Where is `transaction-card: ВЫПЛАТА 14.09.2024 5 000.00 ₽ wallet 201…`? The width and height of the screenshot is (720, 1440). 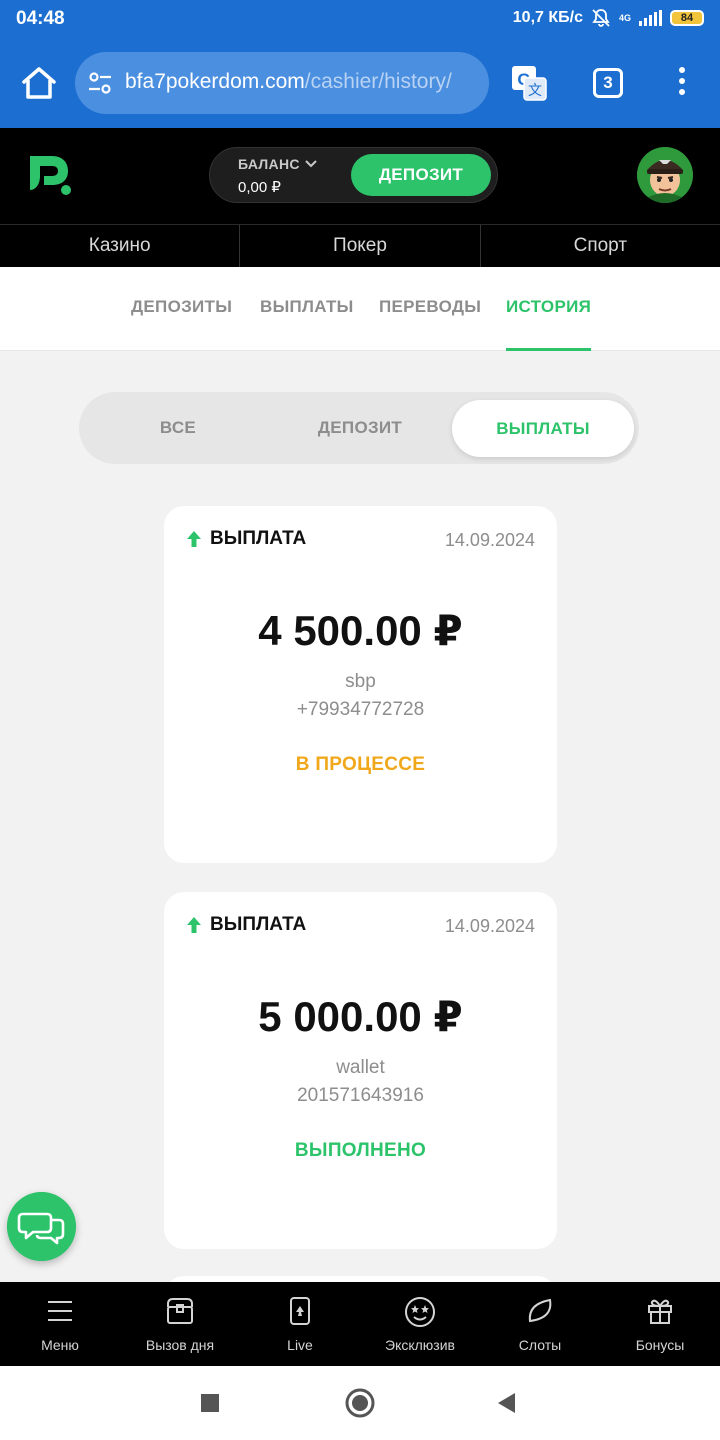 transaction-card: ВЫПЛАТА 14.09.2024 5 000.00 ₽ wallet 201… is located at coordinates (360, 1070).